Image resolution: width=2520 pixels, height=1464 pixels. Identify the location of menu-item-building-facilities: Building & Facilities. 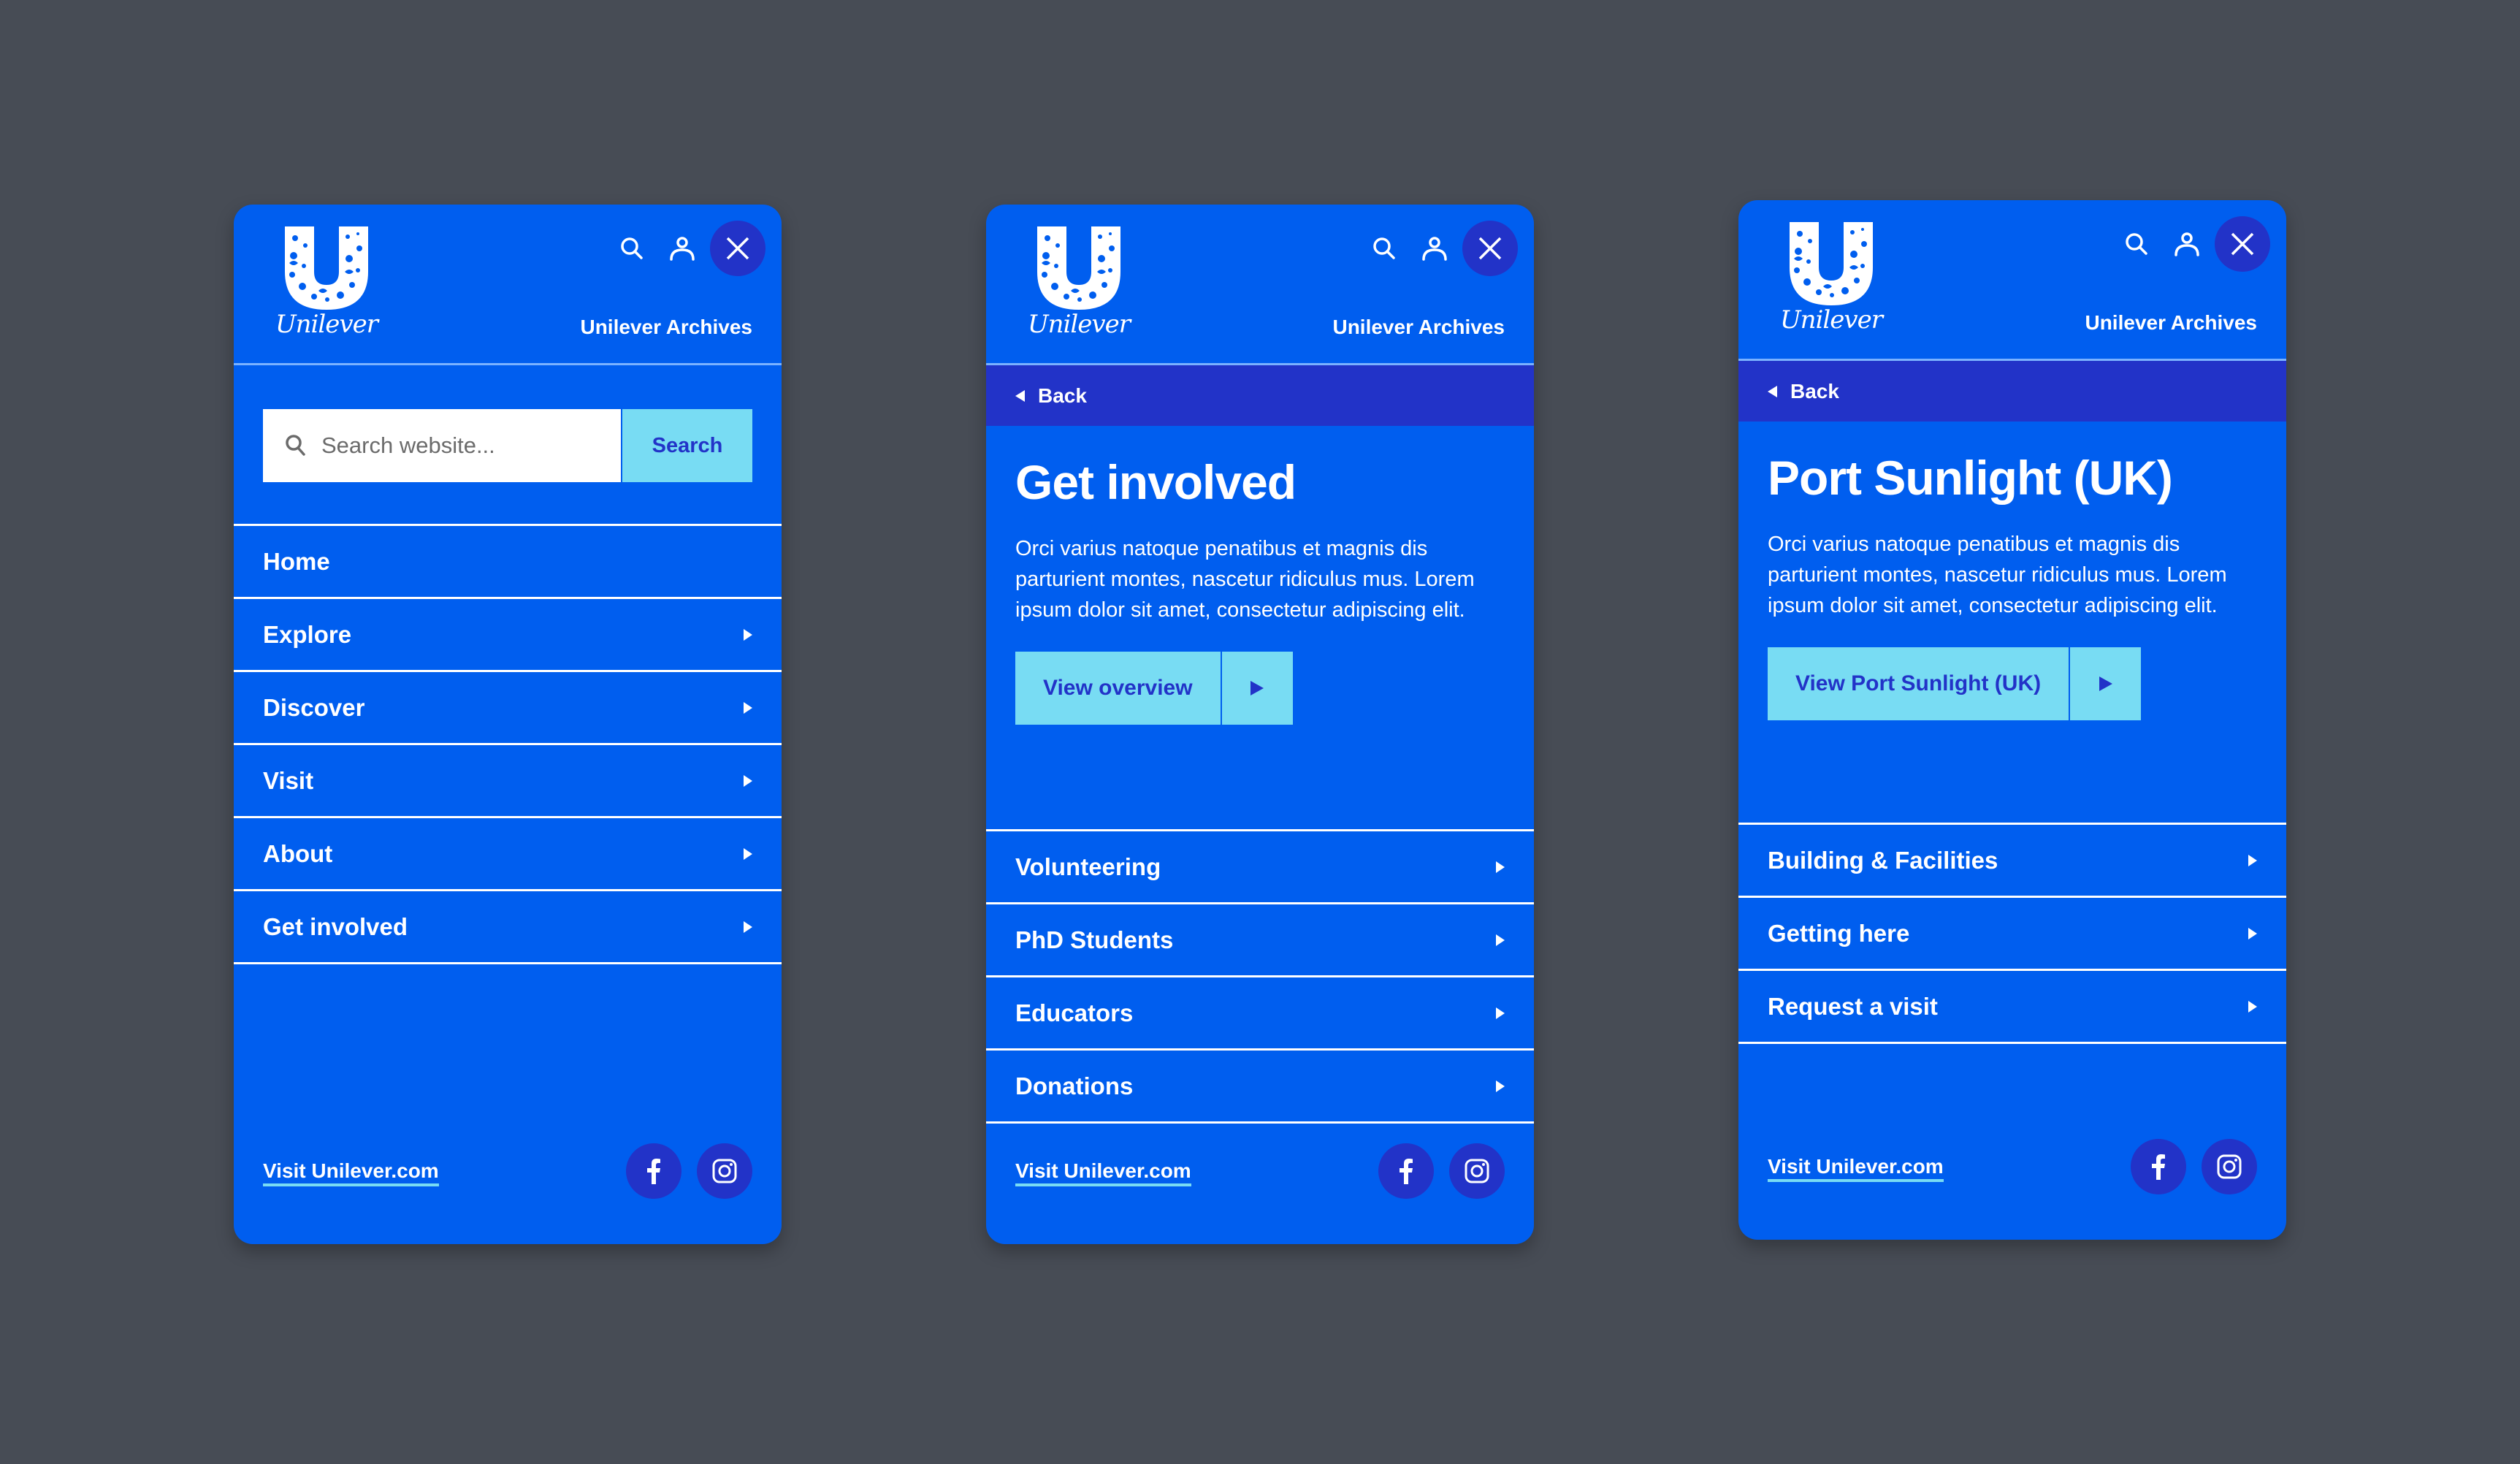
(2012, 861).